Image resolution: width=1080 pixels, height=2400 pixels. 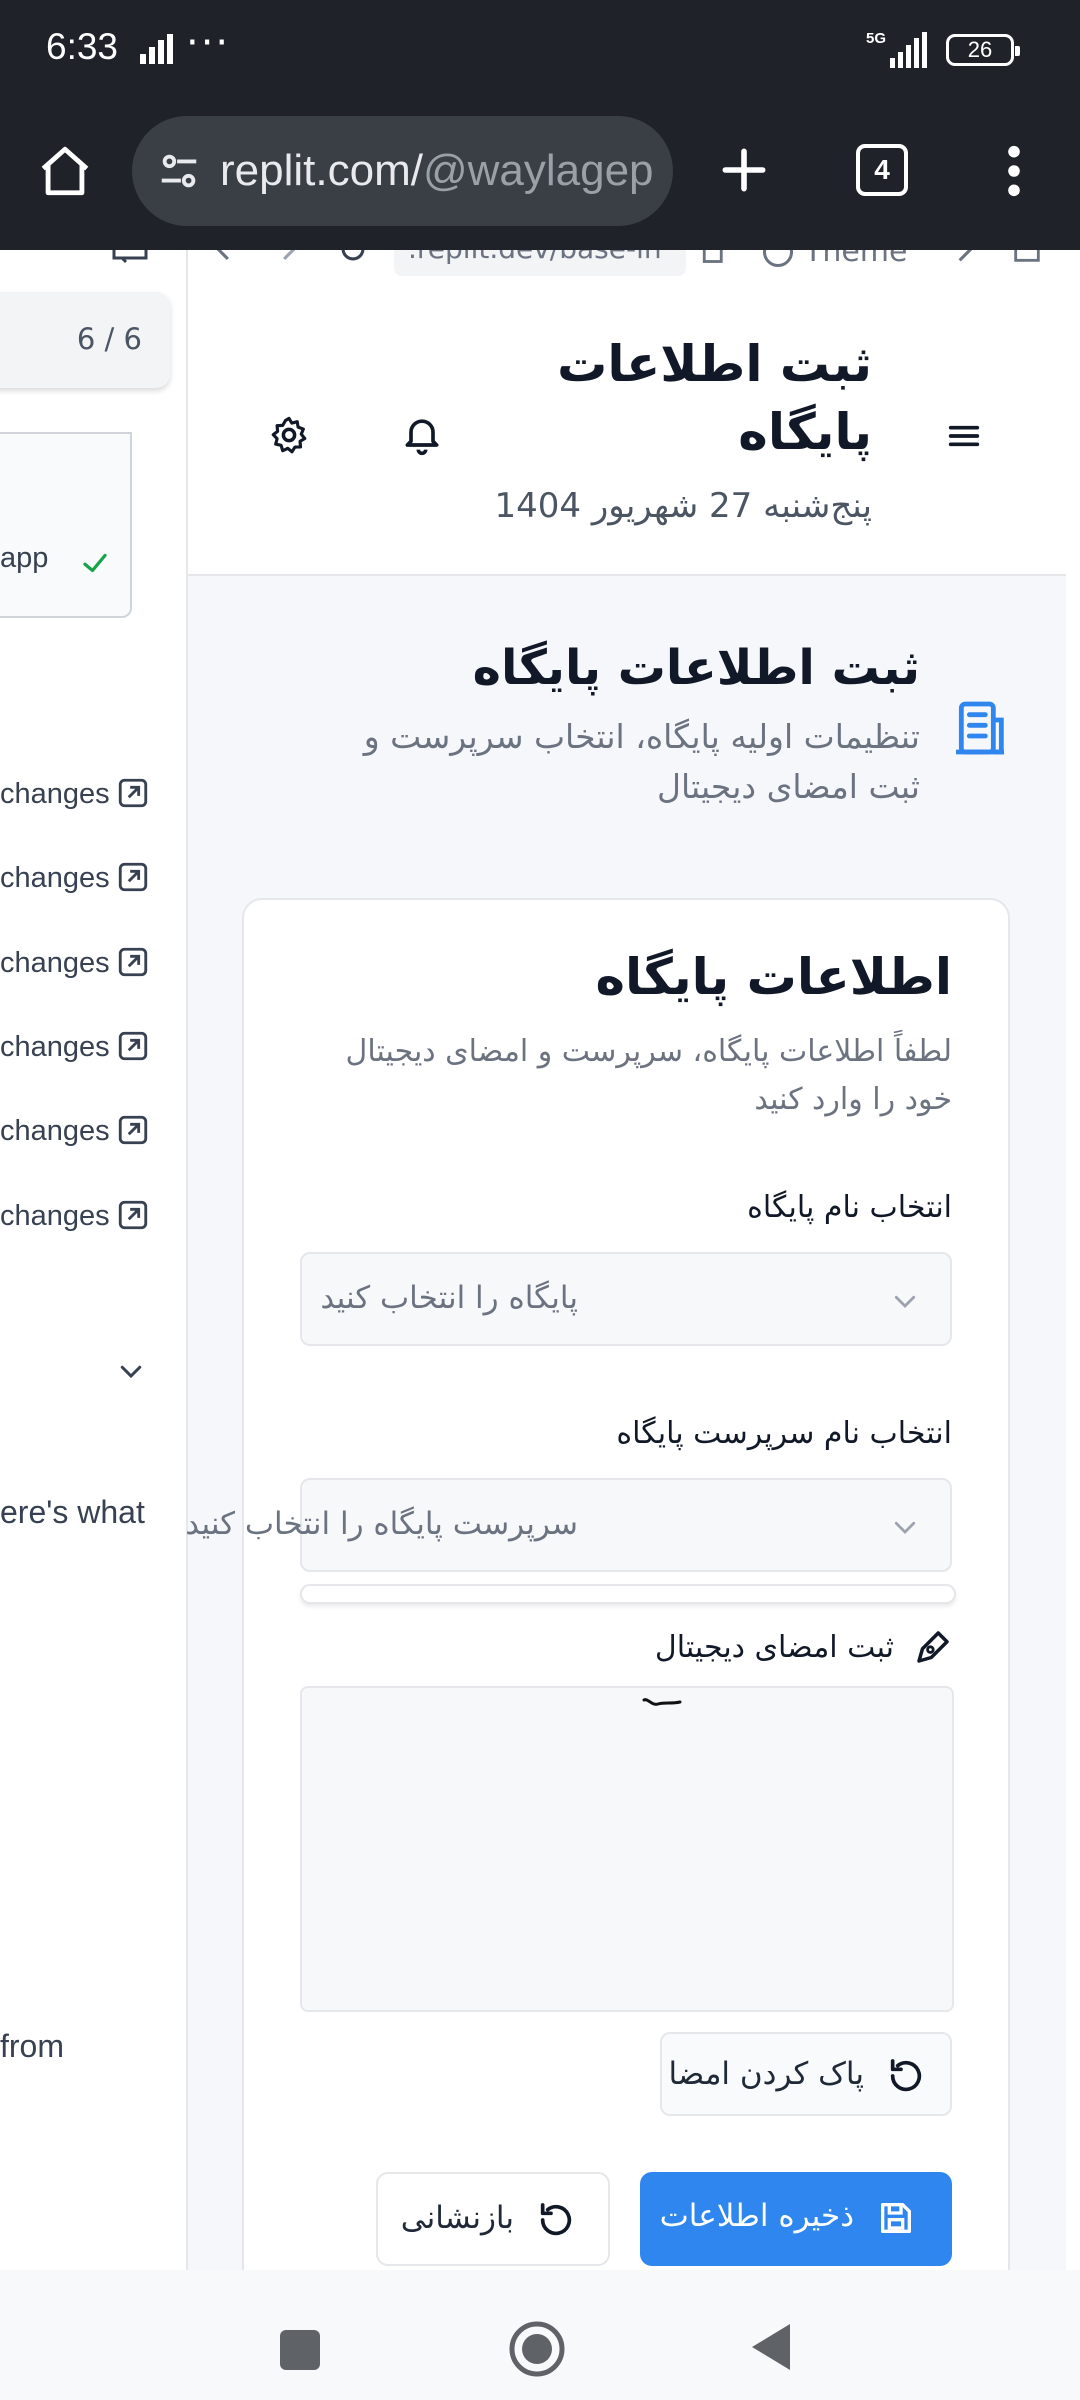 I want to click on supervisor-select-placeholder: سرپرست پایگاه را انتخاب کنید, so click(x=381, y=1524).